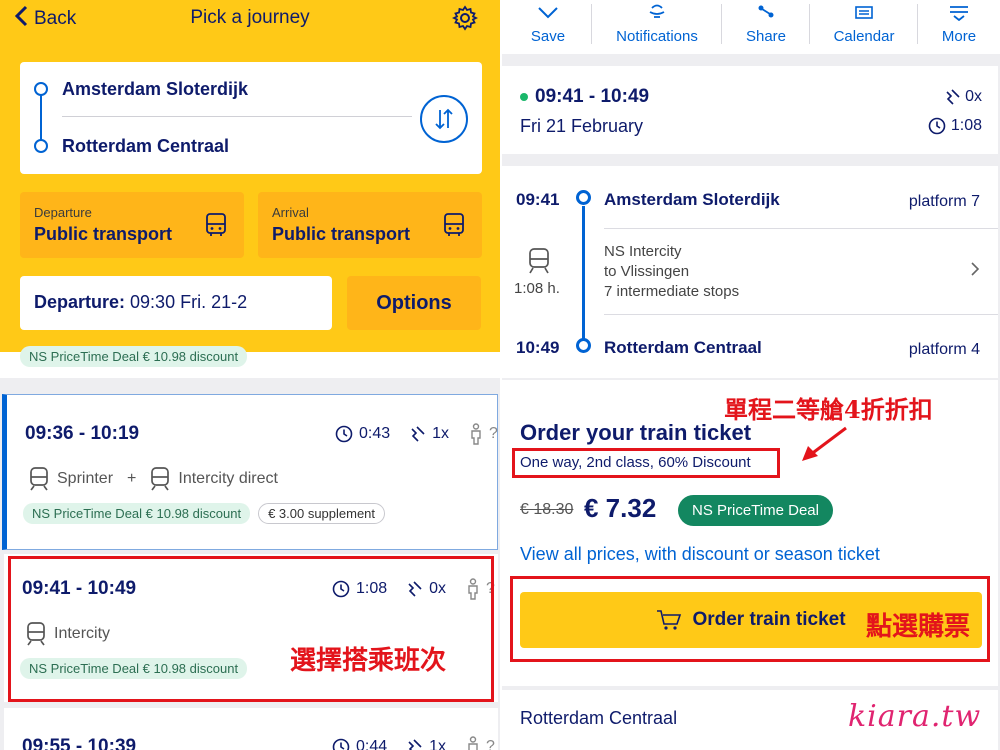 The height and width of the screenshot is (750, 1000). What do you see at coordinates (82, 433) in the screenshot?
I see `journey-time: 09:36 - 10:19` at bounding box center [82, 433].